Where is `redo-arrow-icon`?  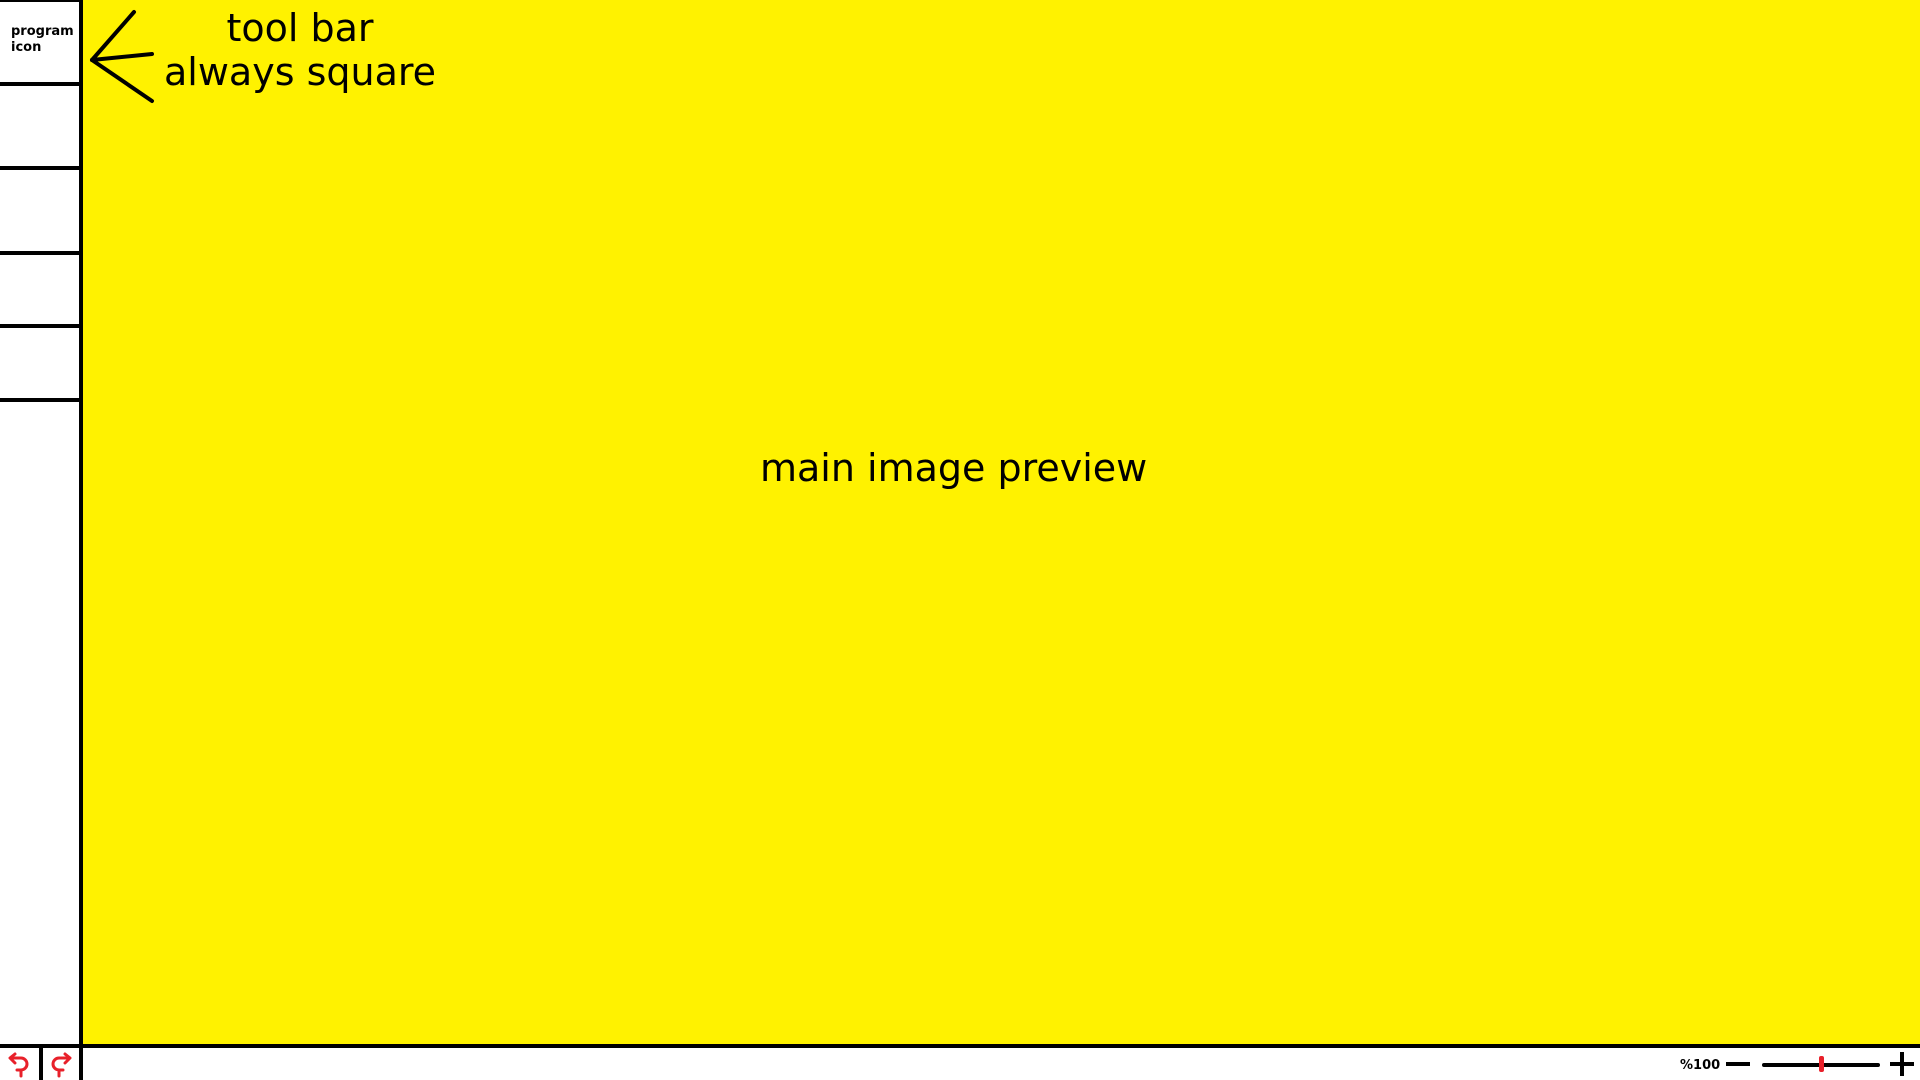 redo-arrow-icon is located at coordinates (61, 1065).